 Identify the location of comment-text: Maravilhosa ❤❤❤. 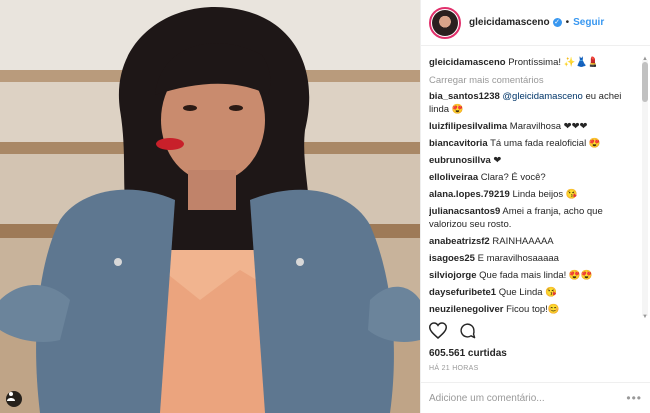
(547, 126).